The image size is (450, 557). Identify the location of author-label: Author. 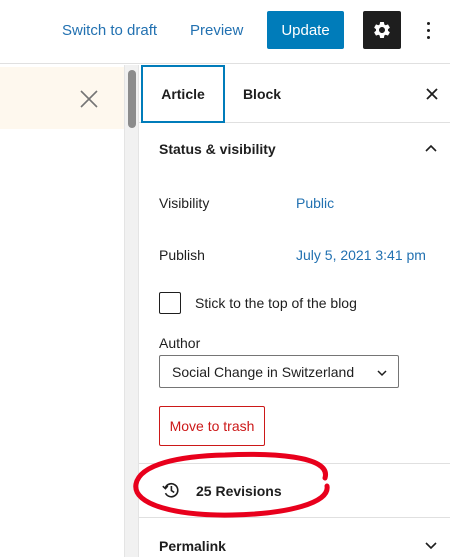
(180, 343).